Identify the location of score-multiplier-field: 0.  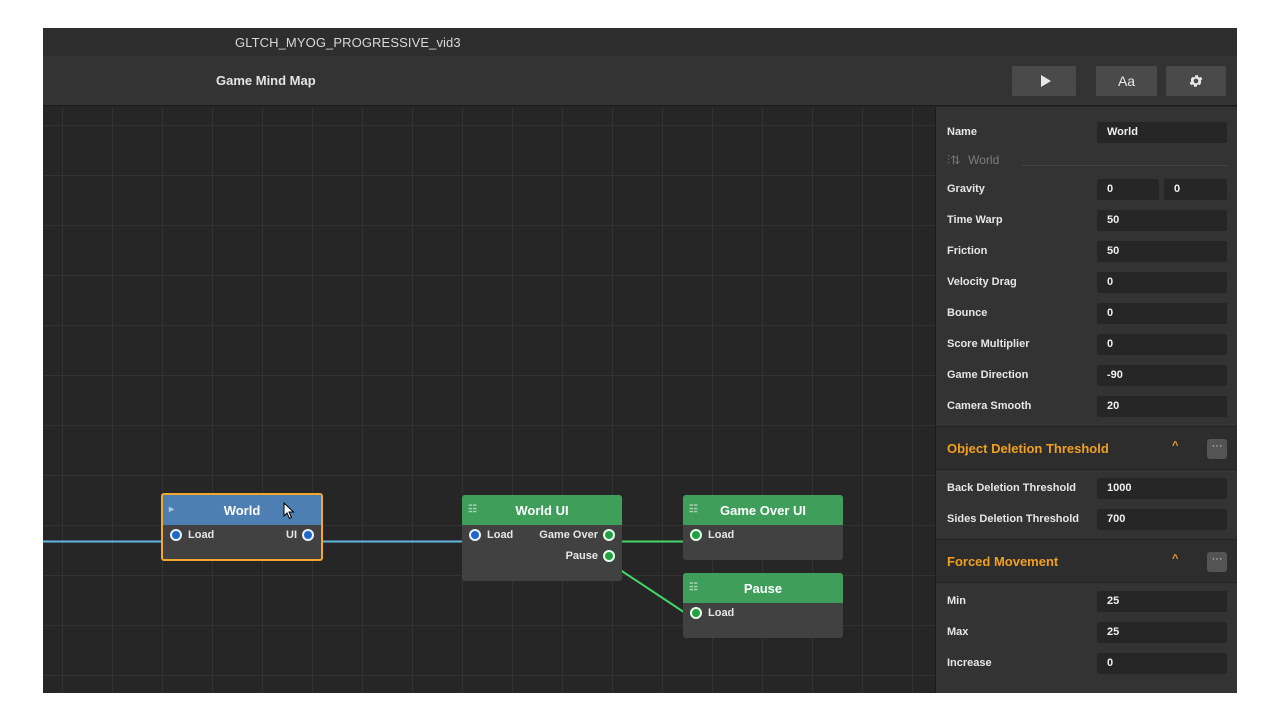
(1162, 344).